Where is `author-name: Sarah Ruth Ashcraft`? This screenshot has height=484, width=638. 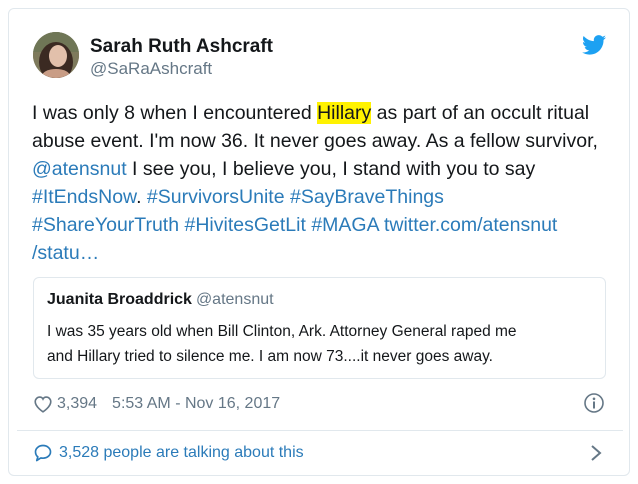
author-name: Sarah Ruth Ashcraft is located at coordinates (181, 47).